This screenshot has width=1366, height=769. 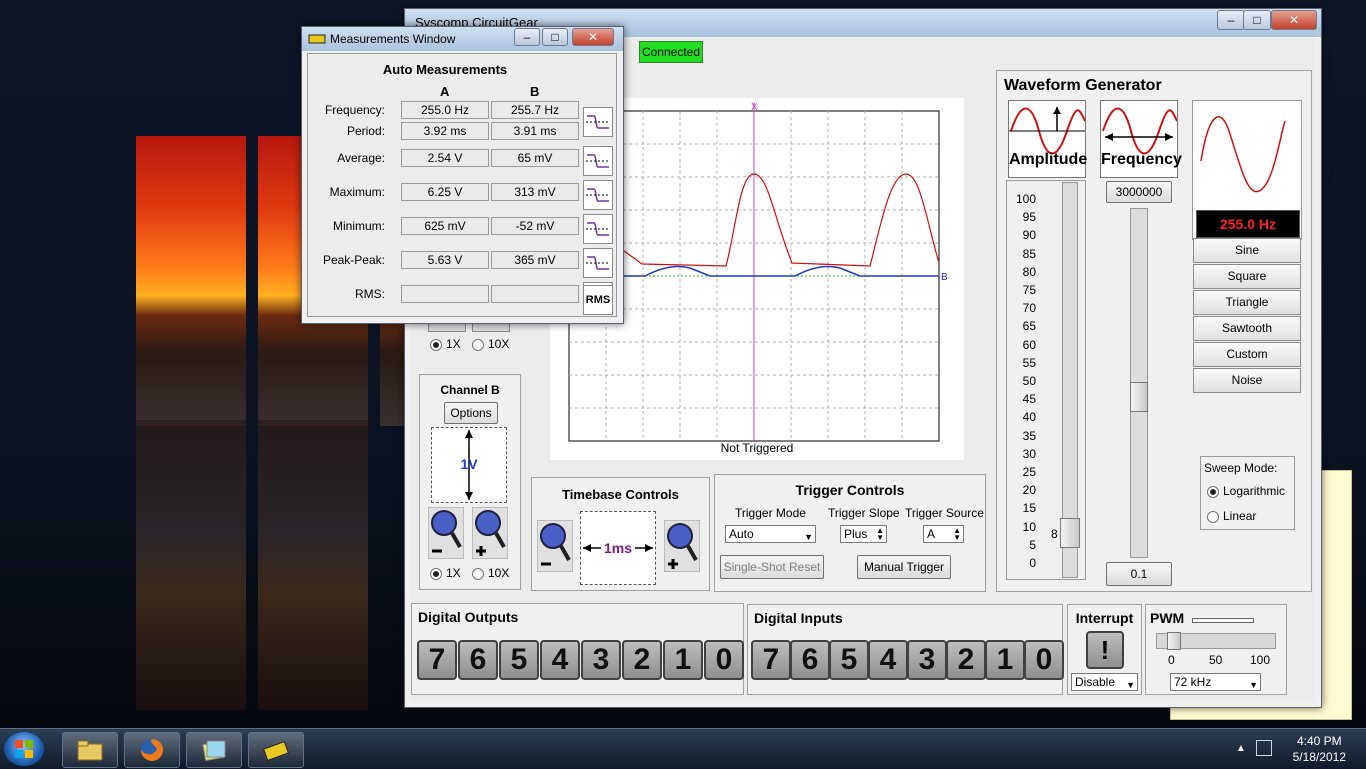 What do you see at coordinates (642, 660) in the screenshot?
I see `digital-outputs-bit: 2` at bounding box center [642, 660].